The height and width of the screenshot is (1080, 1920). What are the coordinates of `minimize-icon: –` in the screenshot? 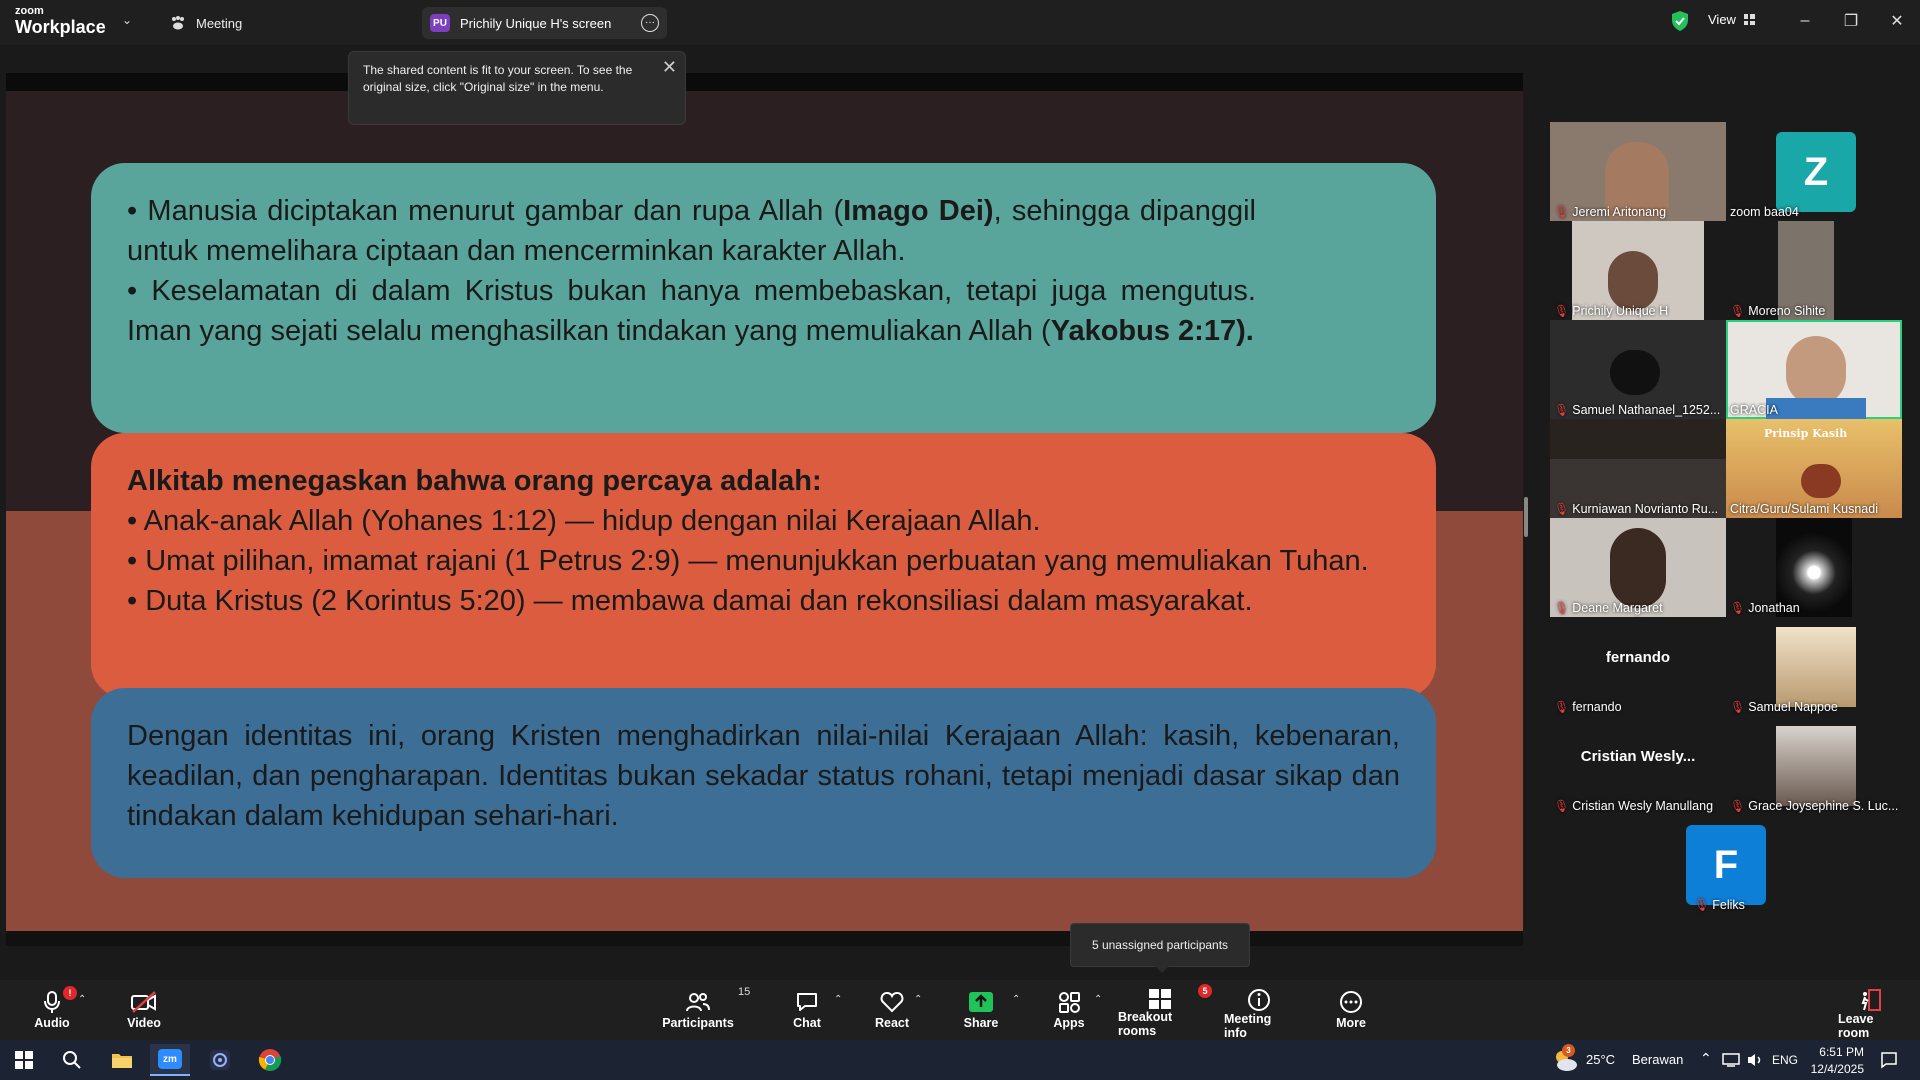 It's located at (1805, 21).